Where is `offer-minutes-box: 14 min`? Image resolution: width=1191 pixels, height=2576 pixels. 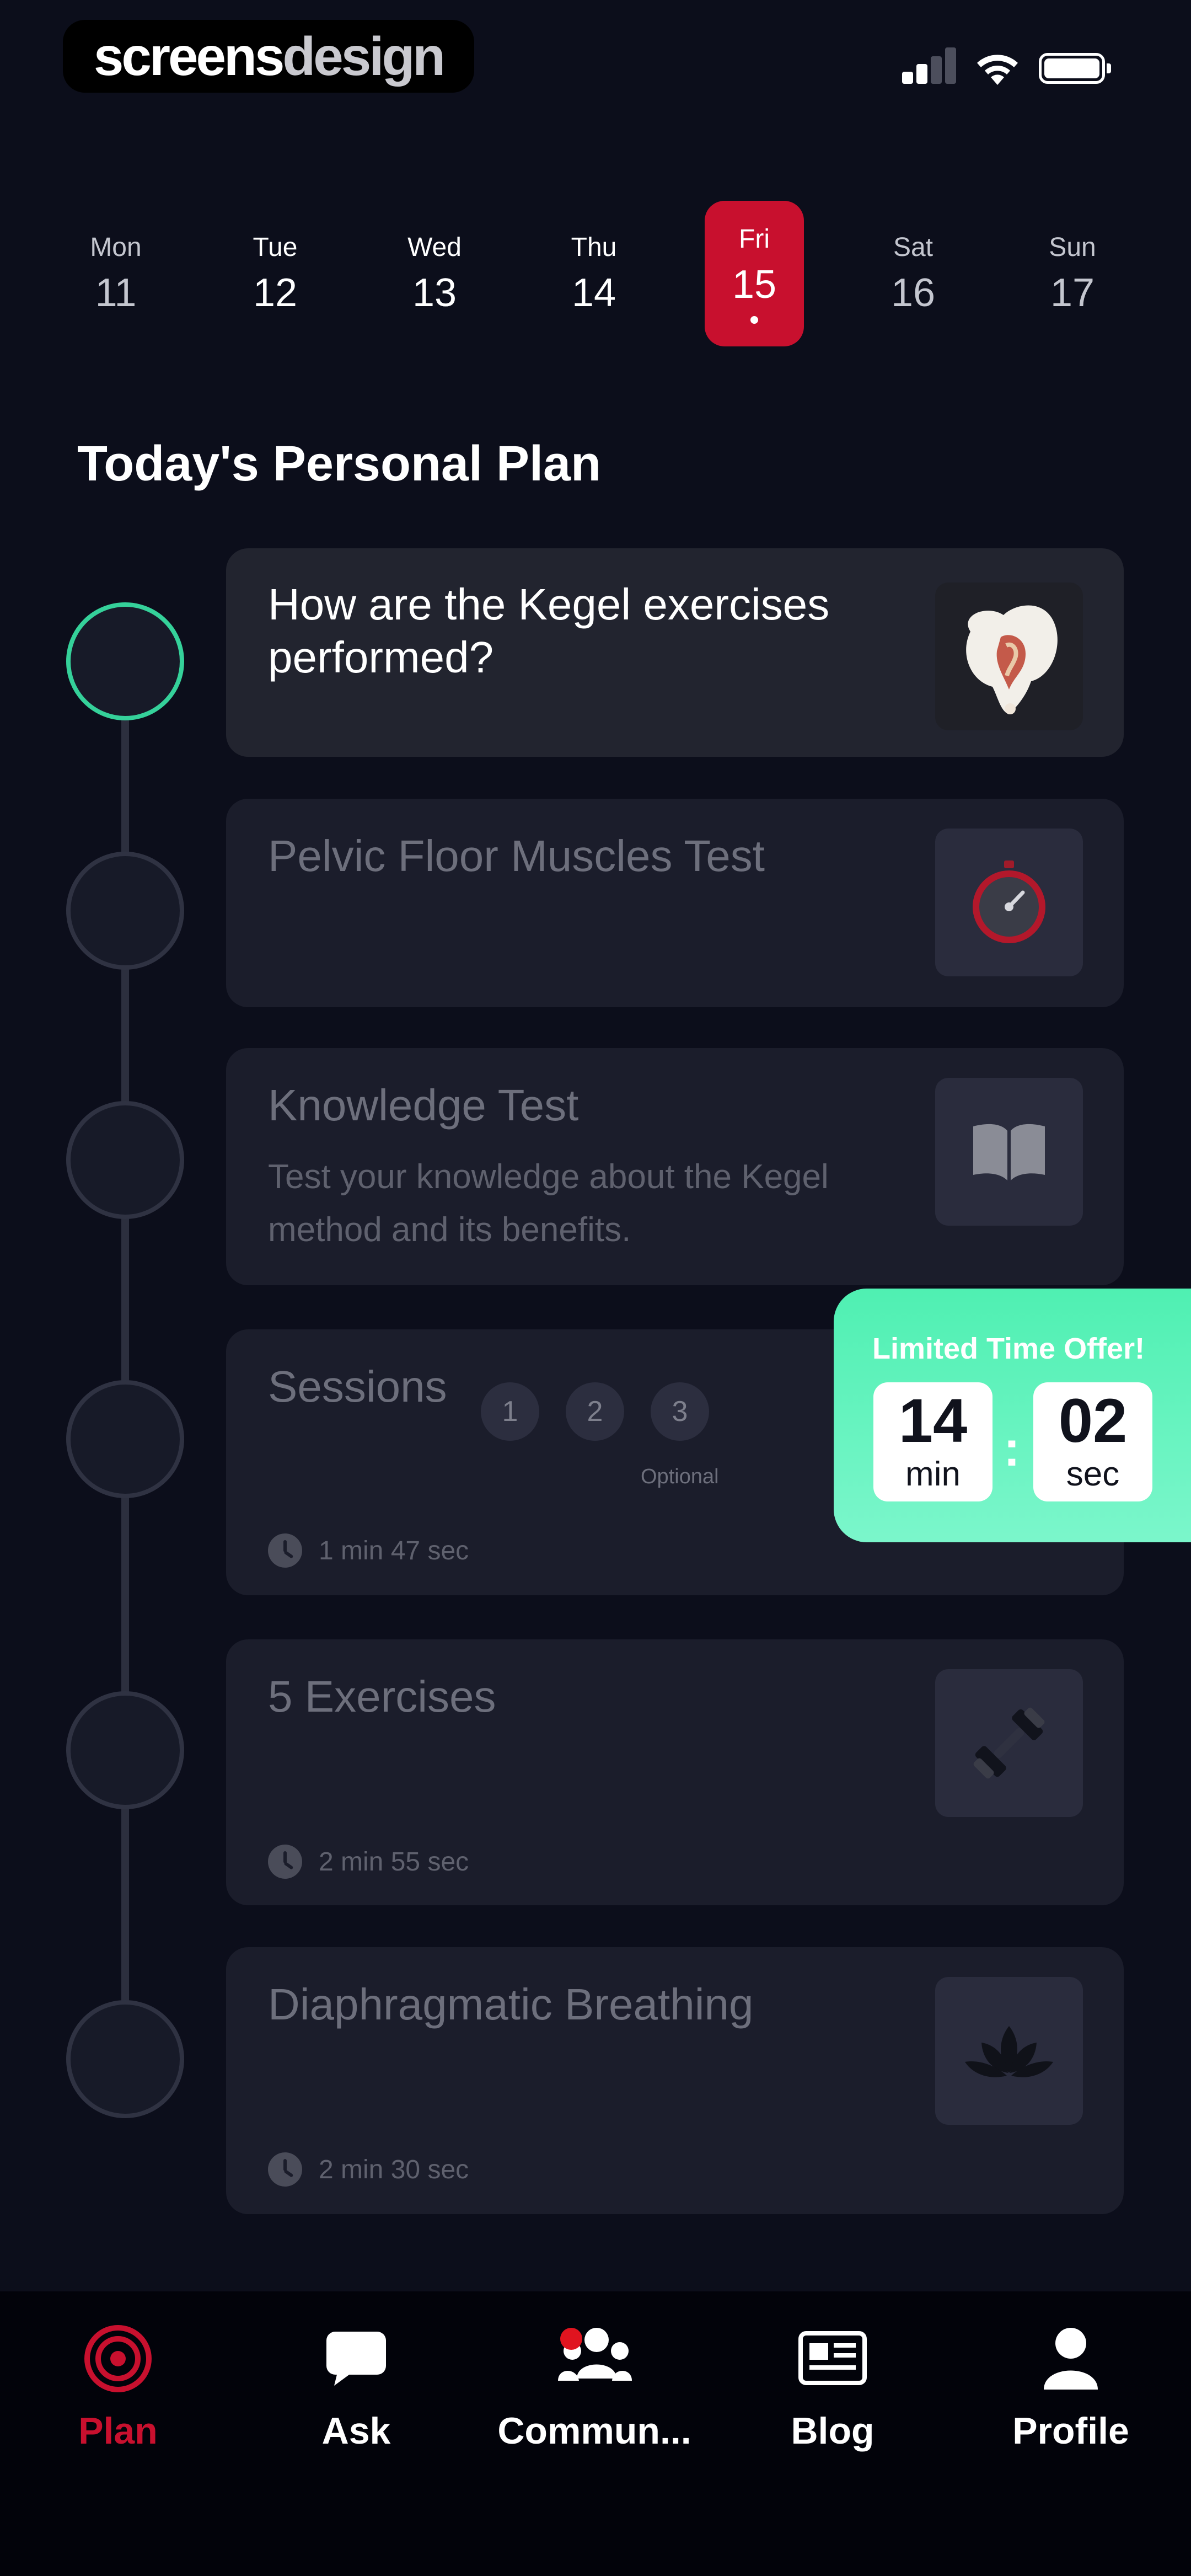
offer-minutes-box: 14 min is located at coordinates (933, 1441).